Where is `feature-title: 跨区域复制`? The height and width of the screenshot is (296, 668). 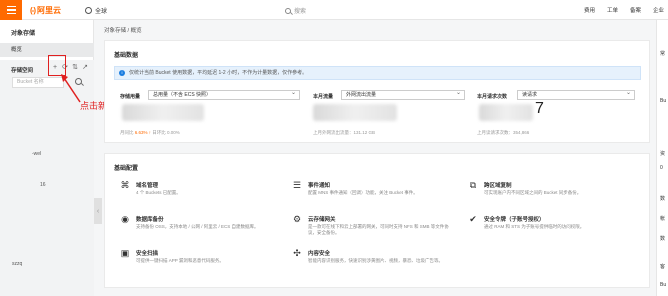
feature-title: 跨区域复制 is located at coordinates (498, 185).